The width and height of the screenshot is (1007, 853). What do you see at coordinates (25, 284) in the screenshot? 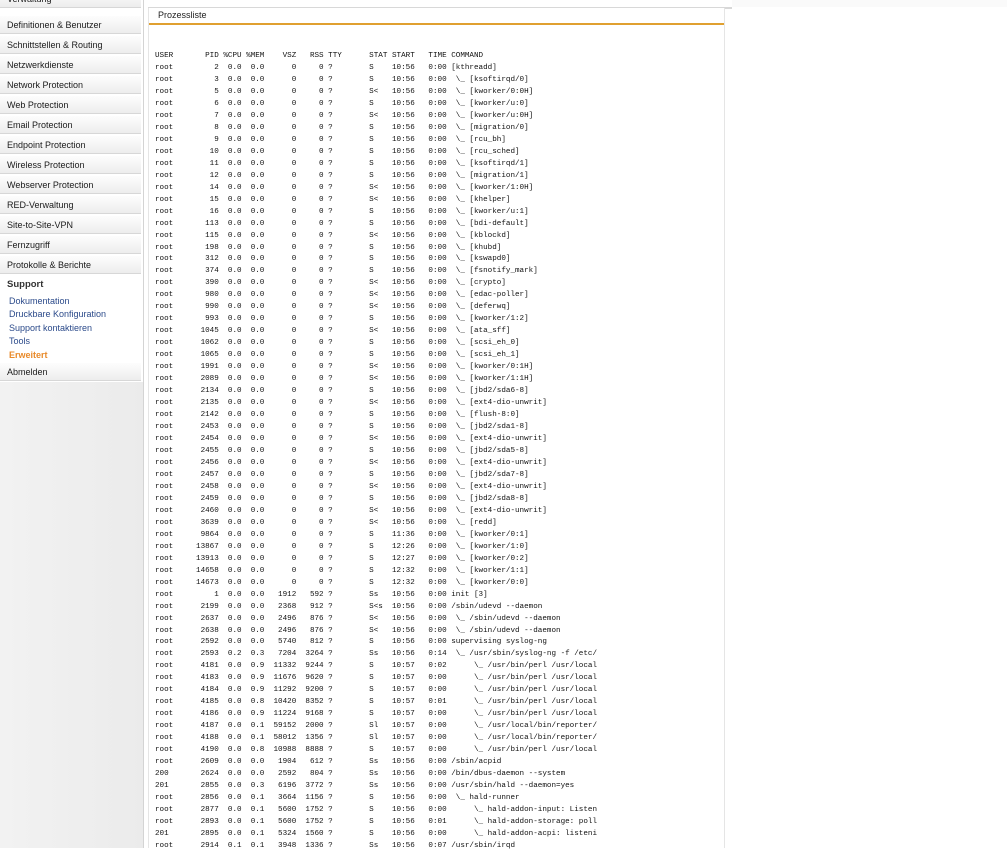
I see `support-heading: Support` at bounding box center [25, 284].